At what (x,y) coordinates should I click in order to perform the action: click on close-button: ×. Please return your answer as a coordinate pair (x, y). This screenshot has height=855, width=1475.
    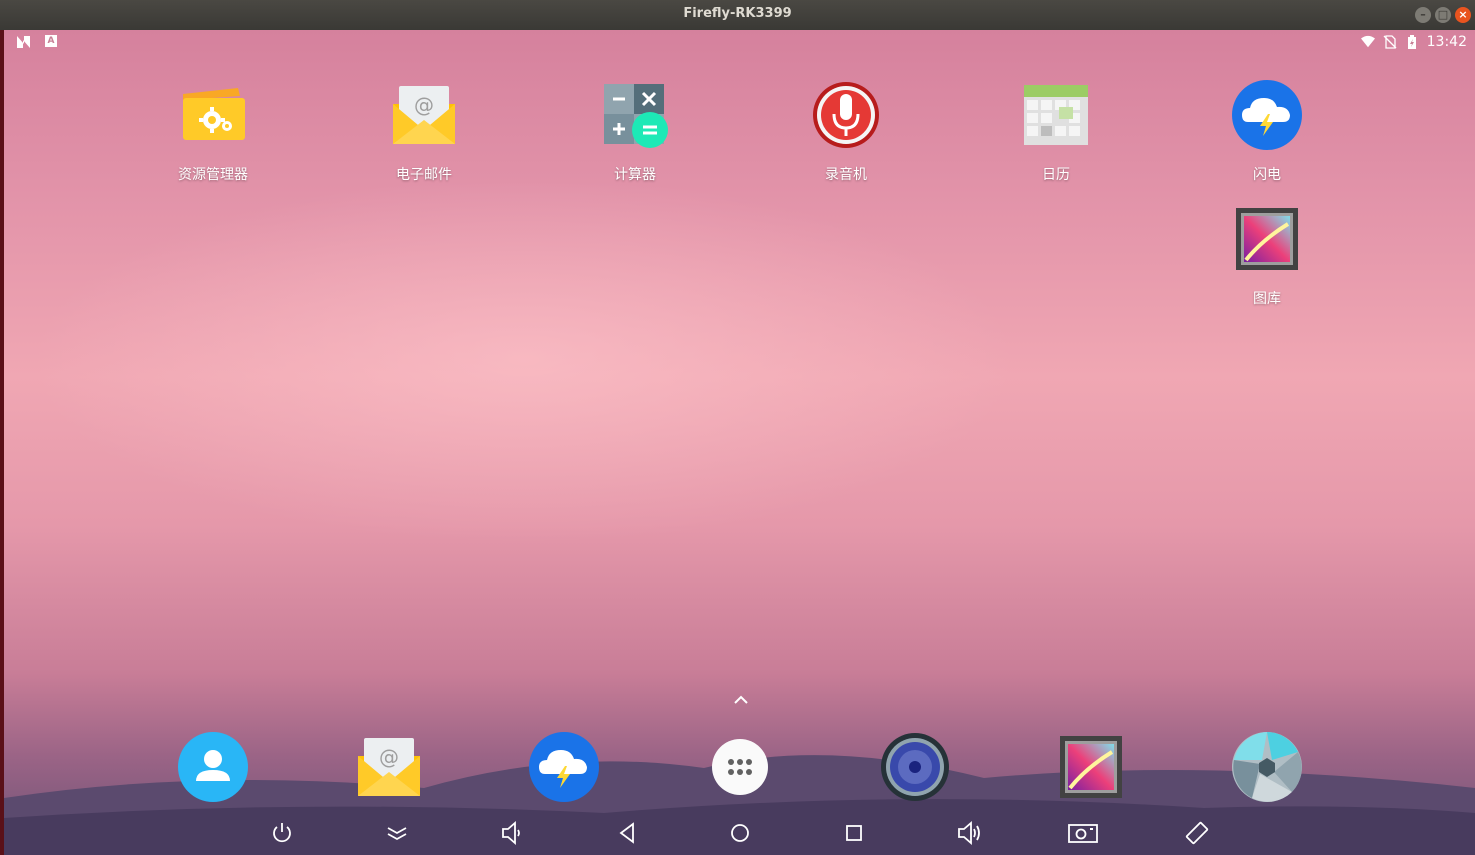
    Looking at the image, I should click on (1463, 15).